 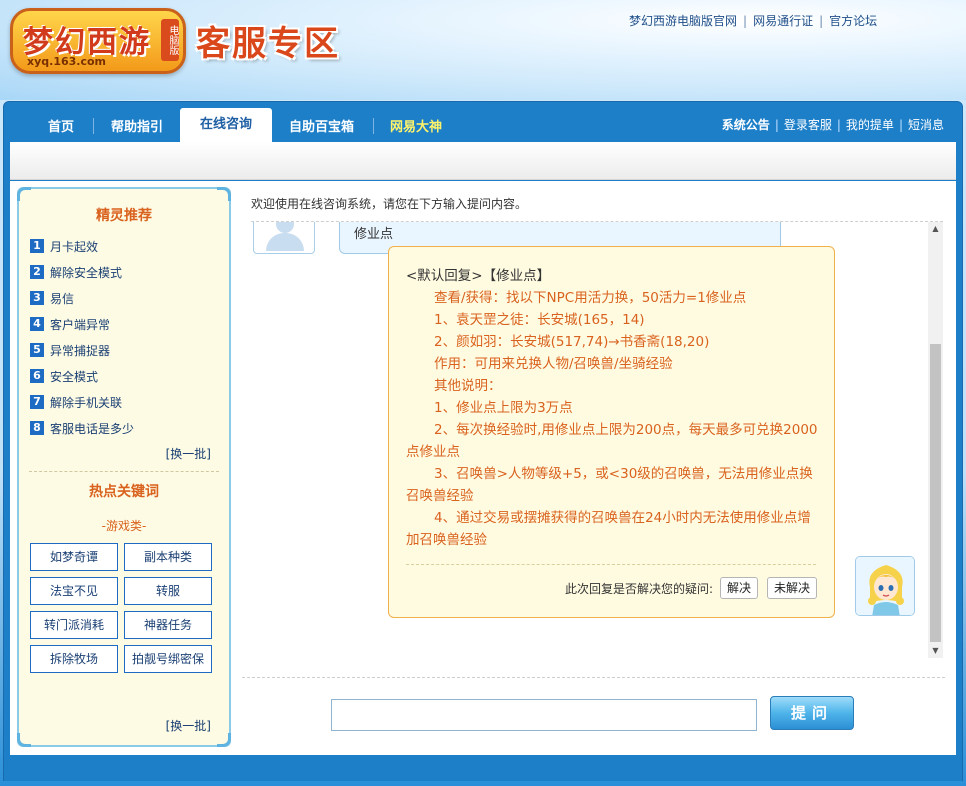 I want to click on nav-right-links: 系统公告 | 登录客服 | 我的提单 | 短消息, so click(x=833, y=124).